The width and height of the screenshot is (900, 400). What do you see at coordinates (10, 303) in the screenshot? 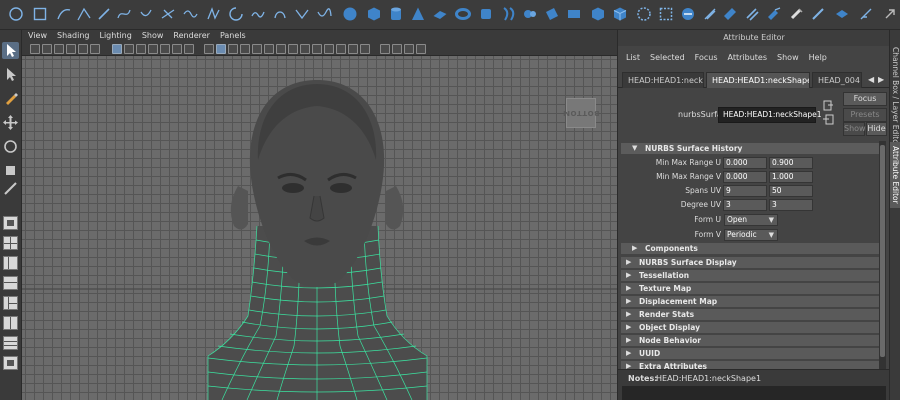
I see `hypershade-layout-icon` at bounding box center [10, 303].